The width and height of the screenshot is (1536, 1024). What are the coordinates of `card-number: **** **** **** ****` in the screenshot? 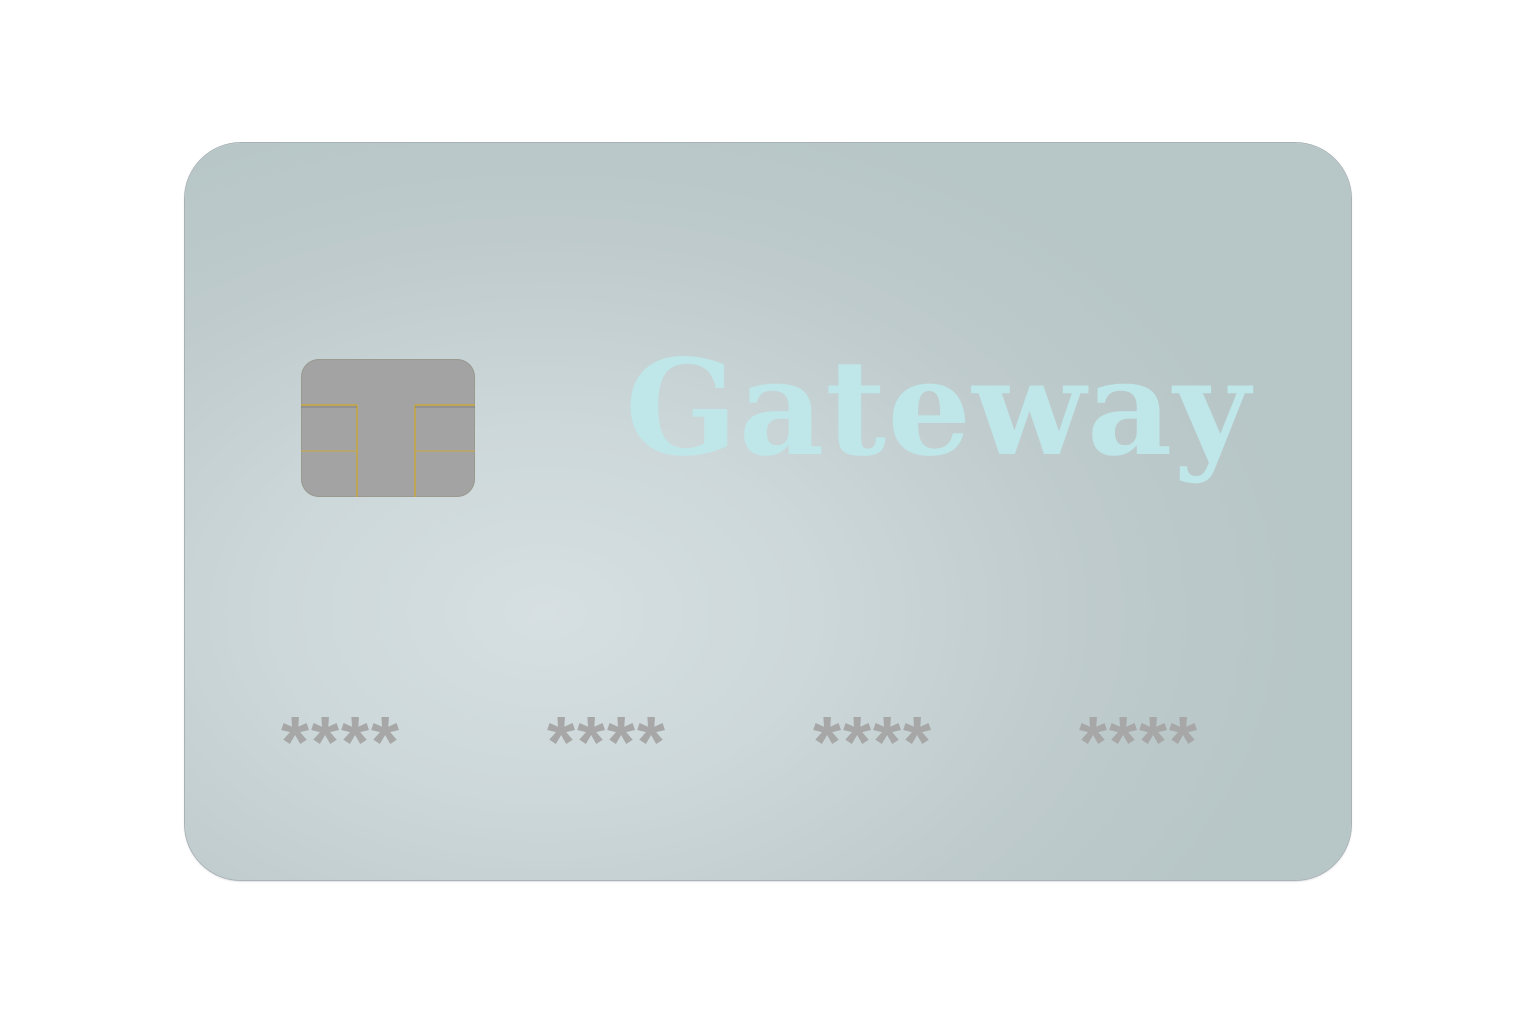 It's located at (768, 743).